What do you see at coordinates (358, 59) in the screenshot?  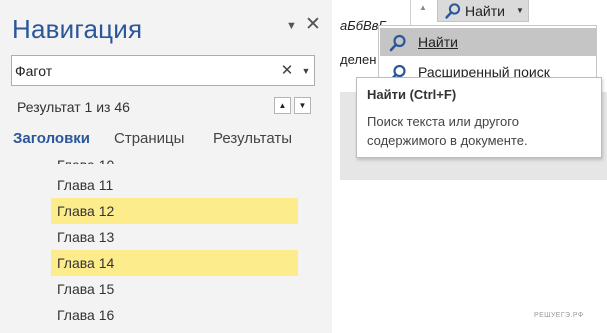 I see `editing-group-label: делен` at bounding box center [358, 59].